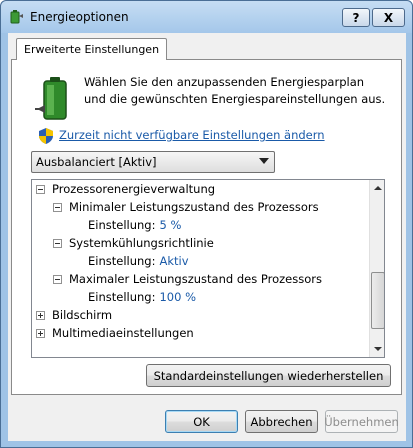  Describe the element at coordinates (141, 243) in the screenshot. I see `tree-item-label: Systemkühlungsrichtlinie` at that location.